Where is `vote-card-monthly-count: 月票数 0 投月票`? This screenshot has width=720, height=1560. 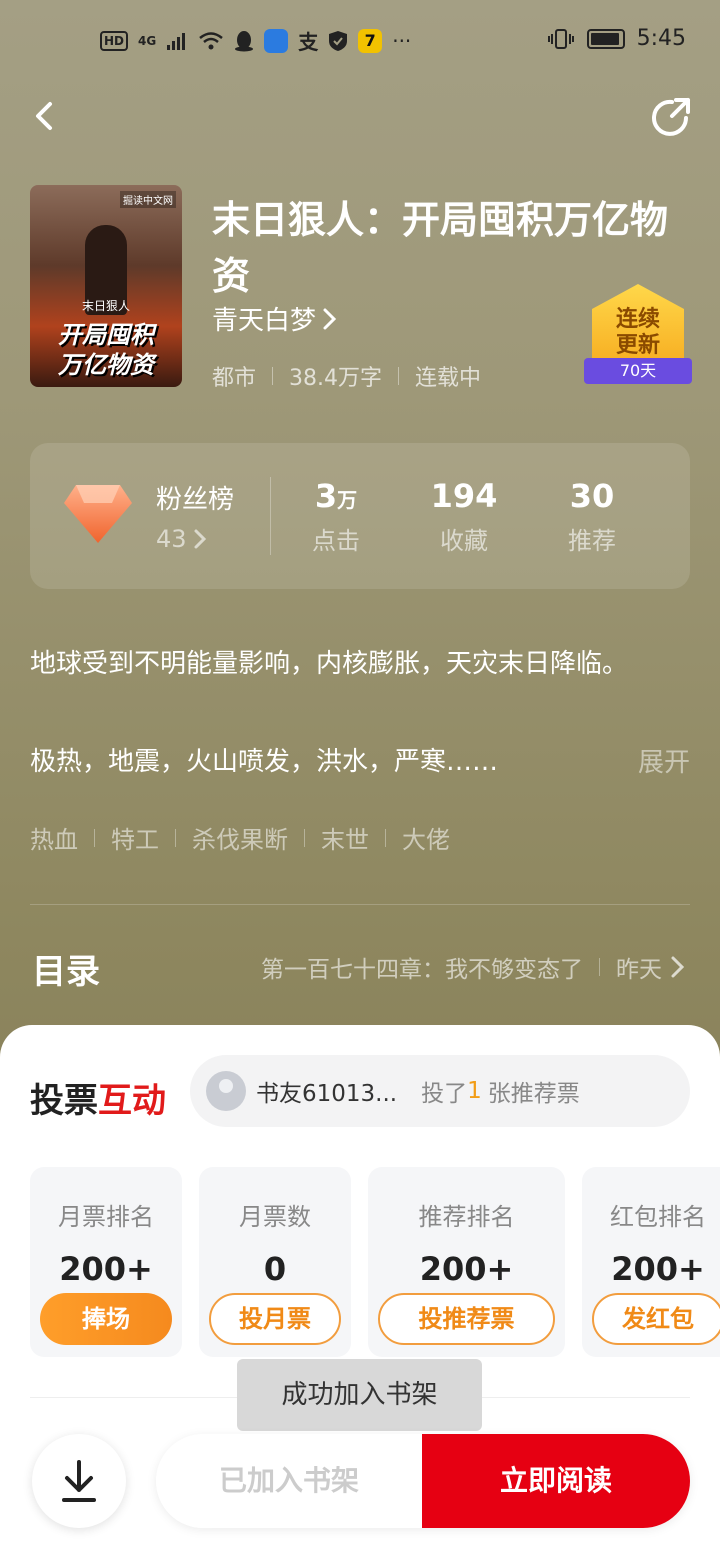 vote-card-monthly-count: 月票数 0 投月票 is located at coordinates (275, 1262).